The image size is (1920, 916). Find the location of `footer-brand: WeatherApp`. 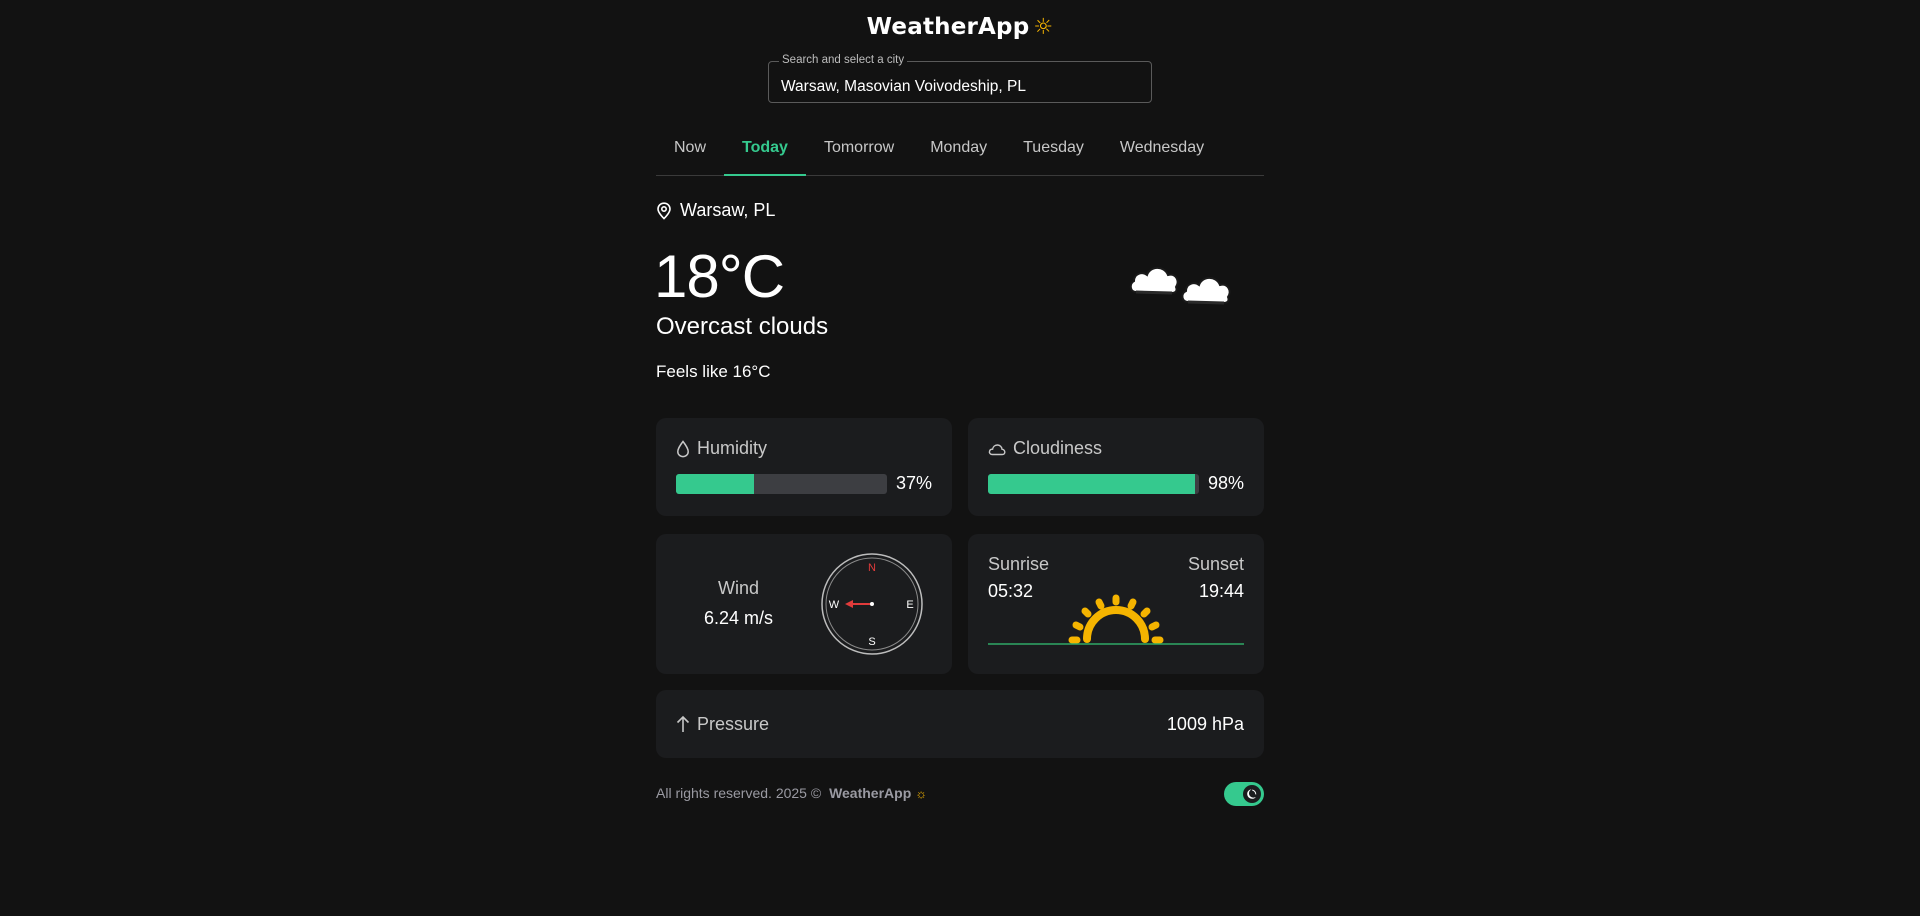

footer-brand: WeatherApp is located at coordinates (870, 793).